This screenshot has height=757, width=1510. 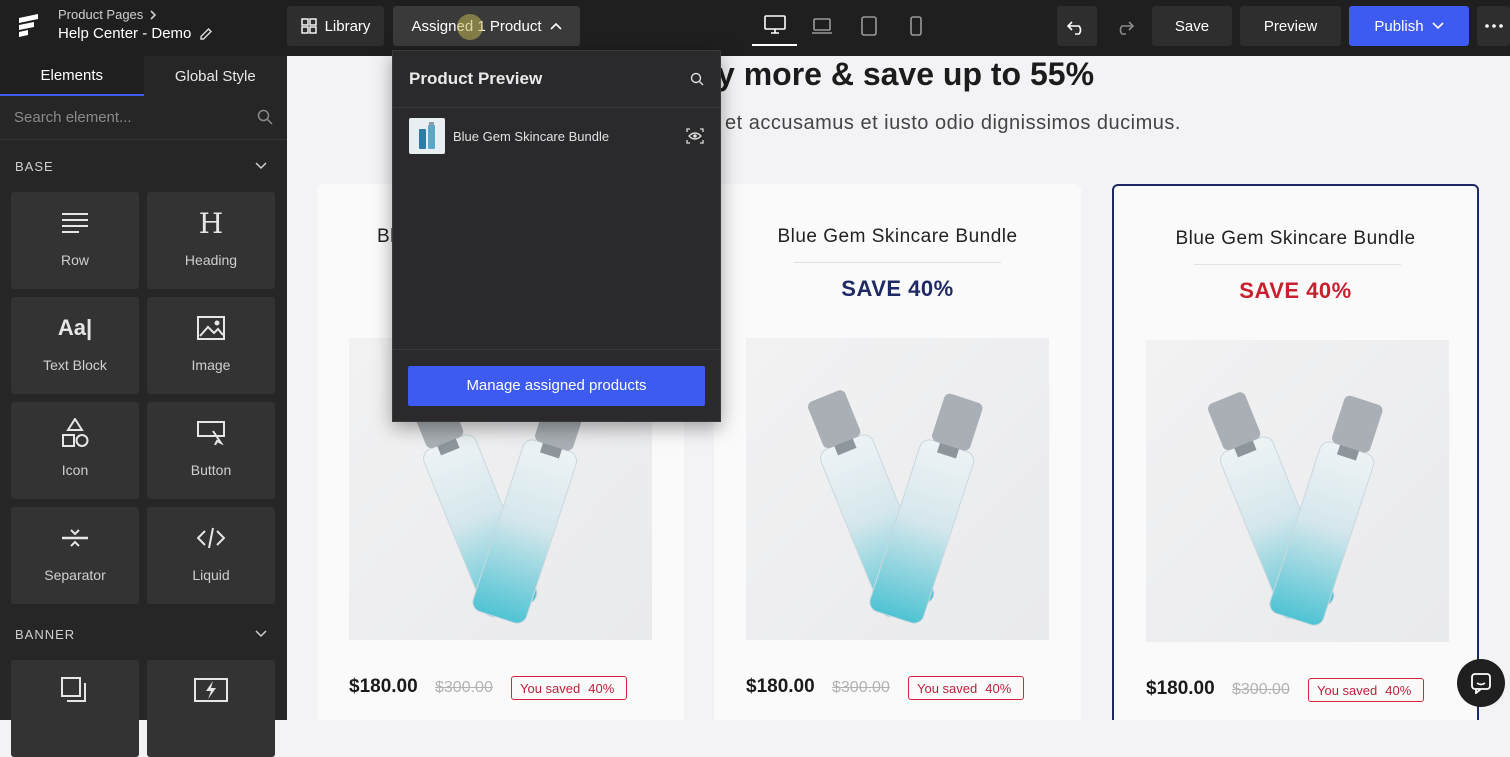 What do you see at coordinates (476, 78) in the screenshot?
I see `product-preview-title: Product Preview` at bounding box center [476, 78].